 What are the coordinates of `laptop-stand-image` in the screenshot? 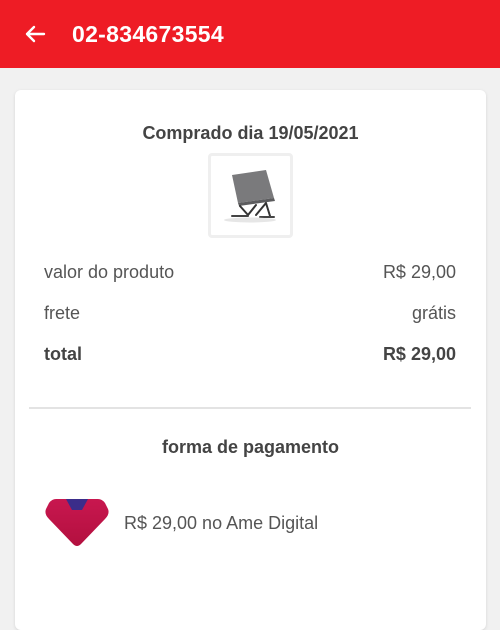 It's located at (249, 195).